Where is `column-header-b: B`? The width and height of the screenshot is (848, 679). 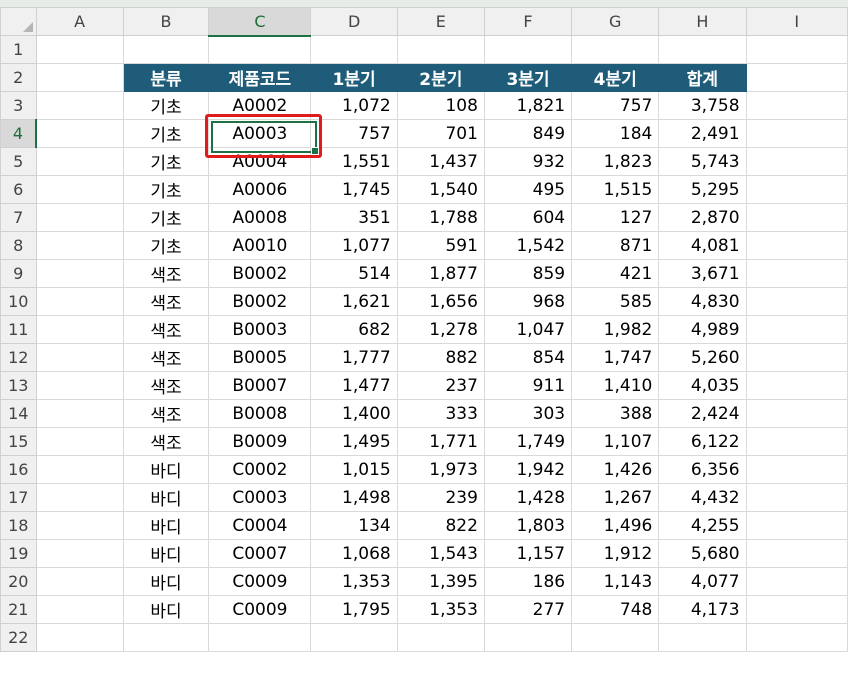 column-header-b: B is located at coordinates (166, 21).